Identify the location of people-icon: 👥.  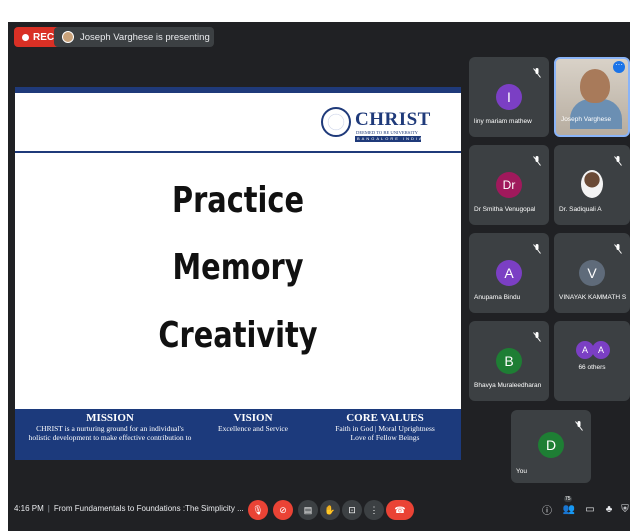
(569, 509).